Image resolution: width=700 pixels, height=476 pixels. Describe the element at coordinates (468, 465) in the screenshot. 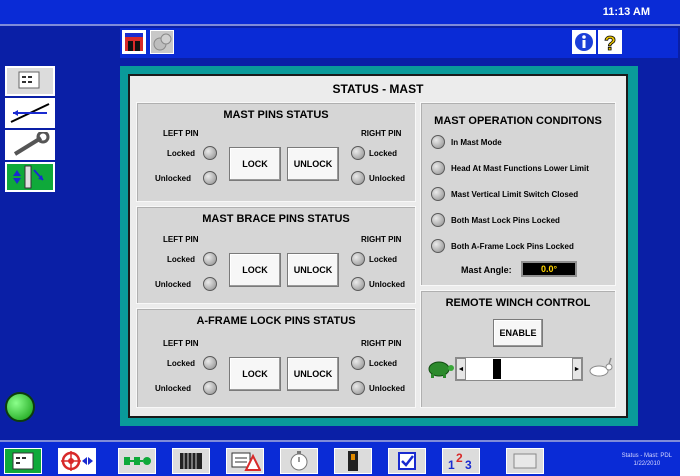

I see `svg-text: 3` at that location.